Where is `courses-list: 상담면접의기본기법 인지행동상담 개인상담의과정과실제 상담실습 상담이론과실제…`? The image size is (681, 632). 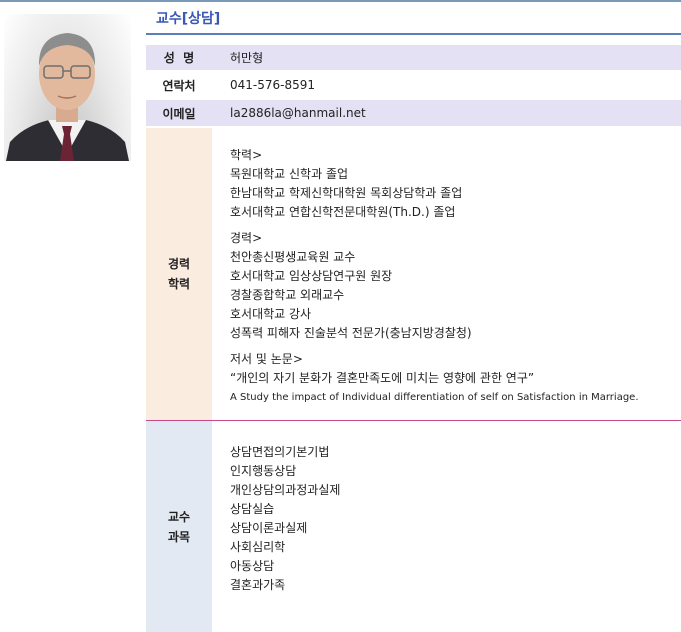 courses-list: 상담면접의기본기법 인지행동상담 개인상담의과정과실제 상담실습 상담이론과실제… is located at coordinates (285, 519).